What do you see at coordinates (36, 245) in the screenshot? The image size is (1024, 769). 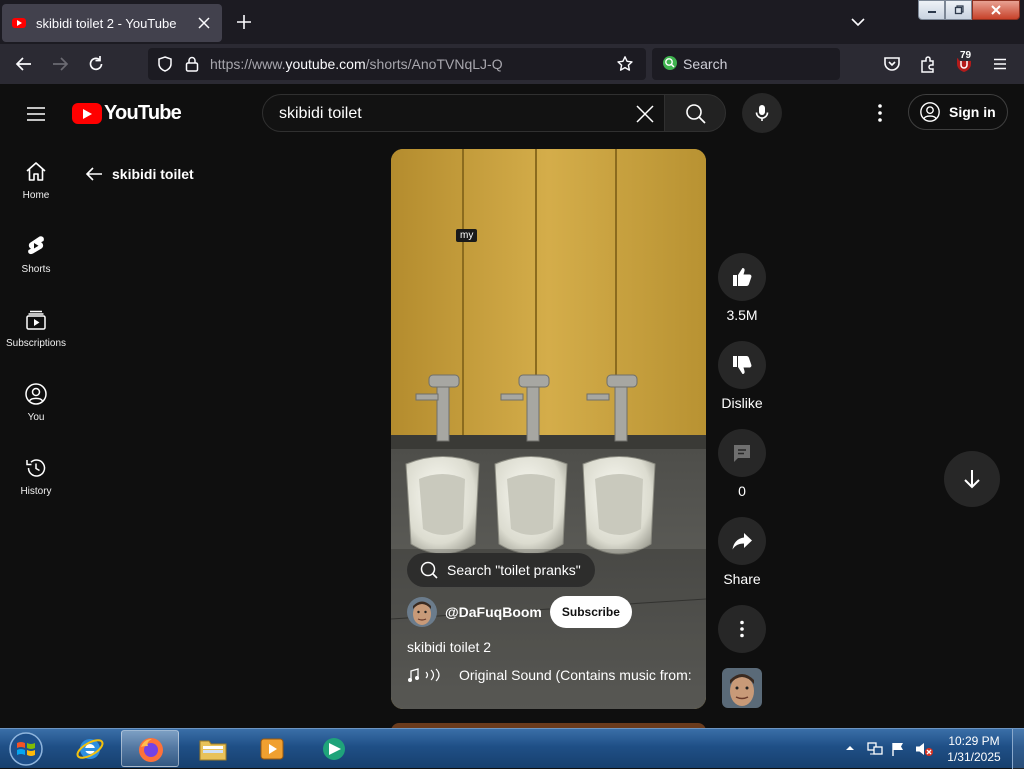 I see `shorts-icon` at bounding box center [36, 245].